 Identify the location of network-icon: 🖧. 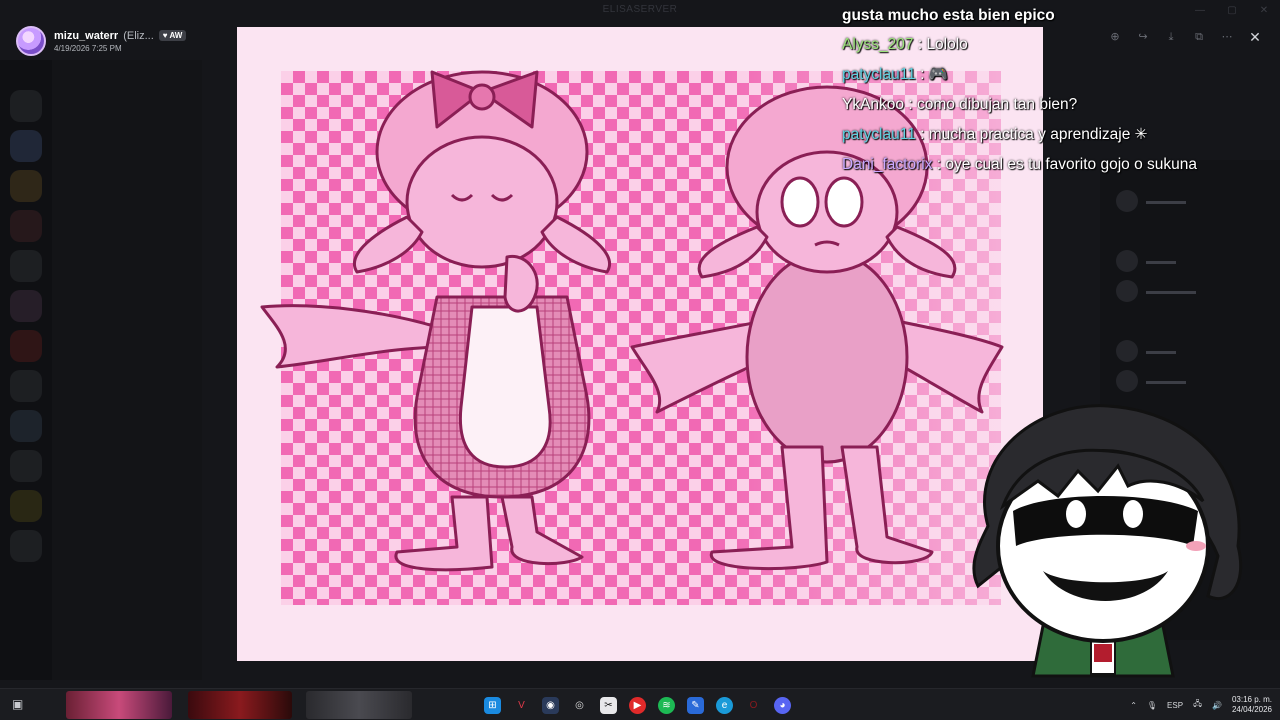
(1197, 705).